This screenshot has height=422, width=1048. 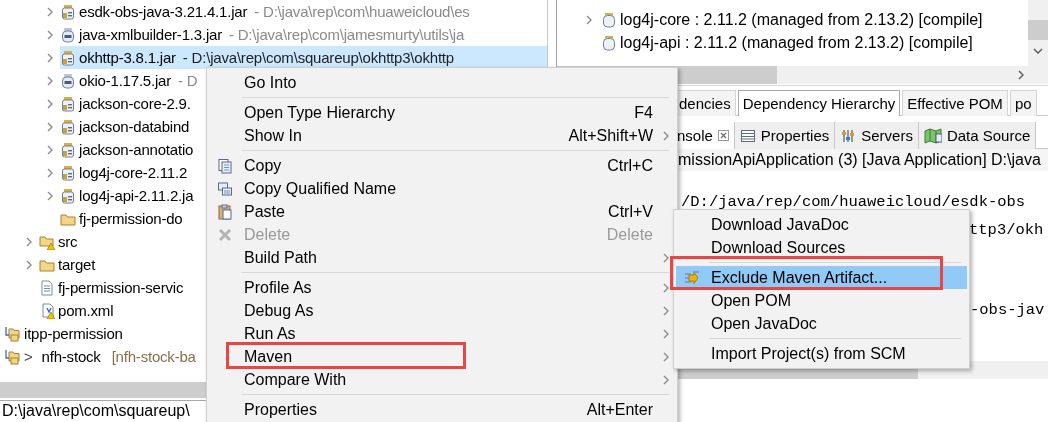 What do you see at coordinates (692, 277) in the screenshot?
I see `arrow-icon` at bounding box center [692, 277].